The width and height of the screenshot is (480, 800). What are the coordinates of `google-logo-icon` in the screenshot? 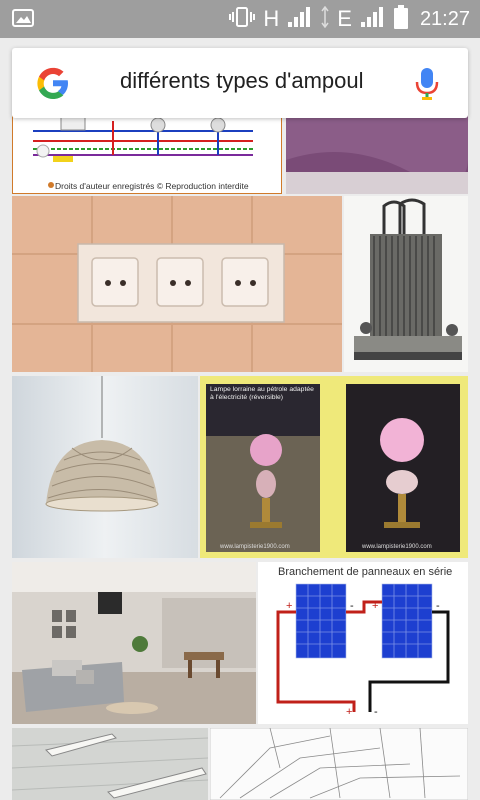 It's located at (53, 83).